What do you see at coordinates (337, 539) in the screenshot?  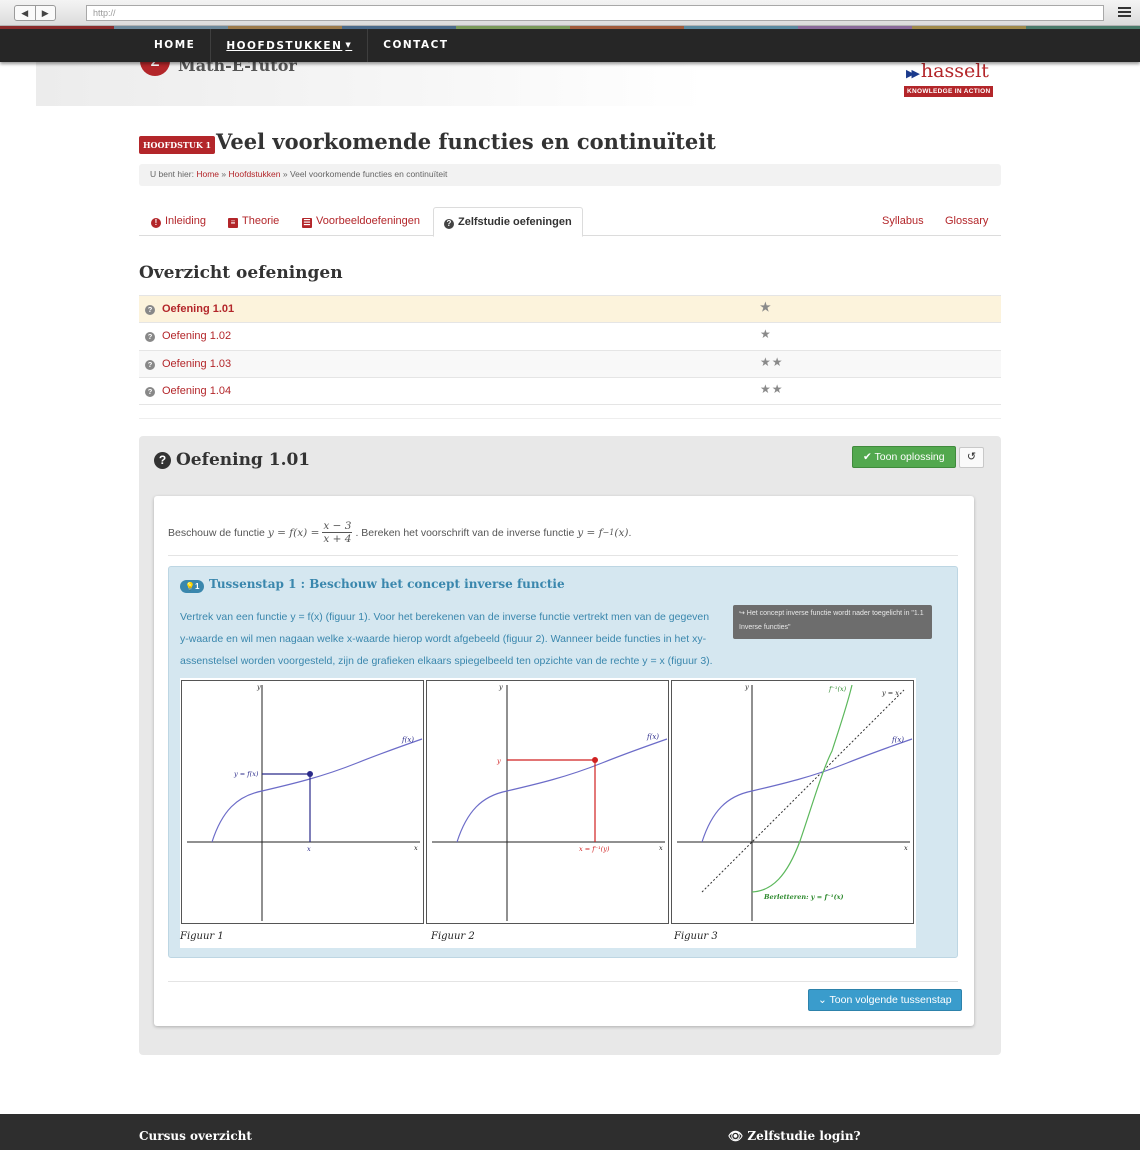 I see `fraction-denominator: x + 4` at bounding box center [337, 539].